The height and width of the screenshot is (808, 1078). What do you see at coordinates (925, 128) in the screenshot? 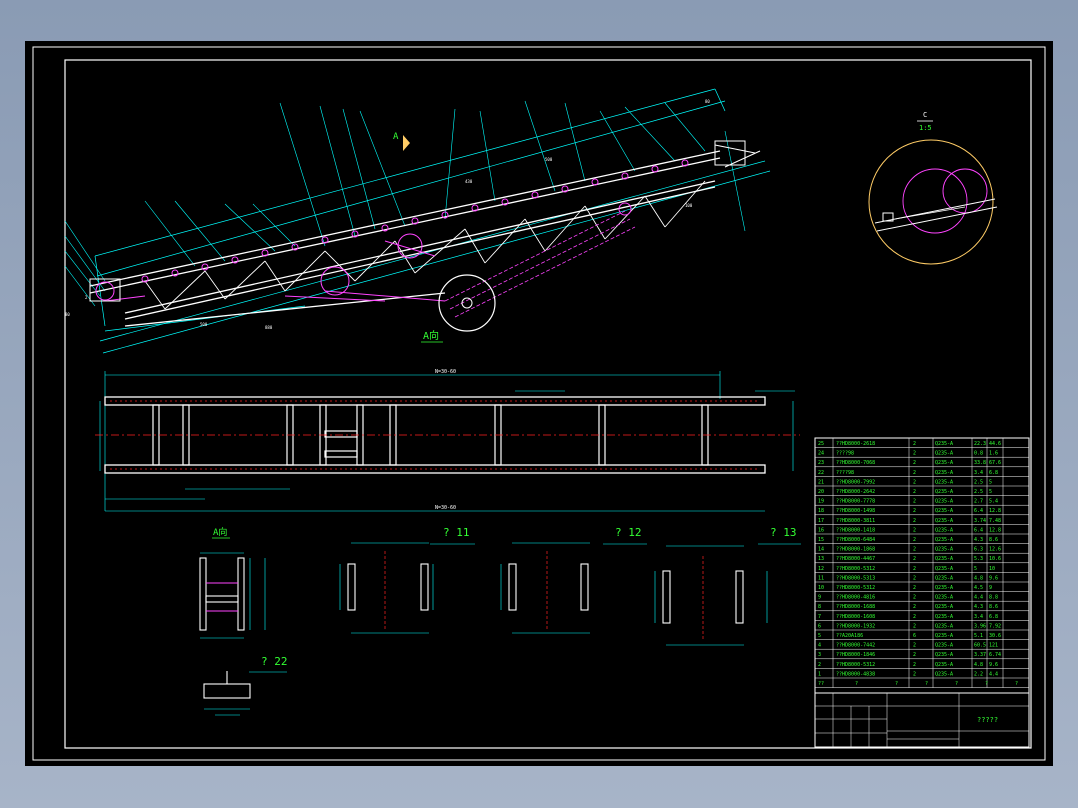
I see `detail-c-scale: 1:5` at bounding box center [925, 128].